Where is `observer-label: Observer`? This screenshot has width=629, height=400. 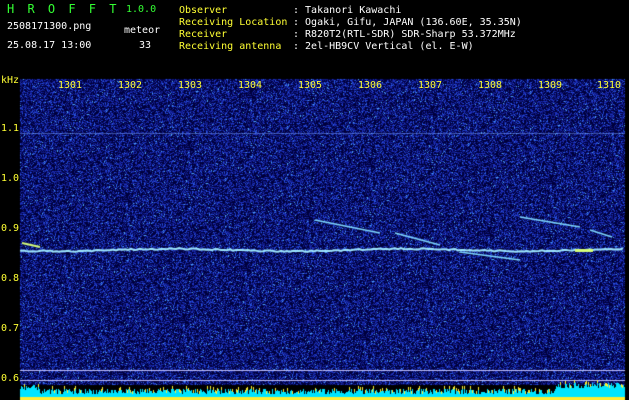
observer-label: Observer is located at coordinates (203, 10).